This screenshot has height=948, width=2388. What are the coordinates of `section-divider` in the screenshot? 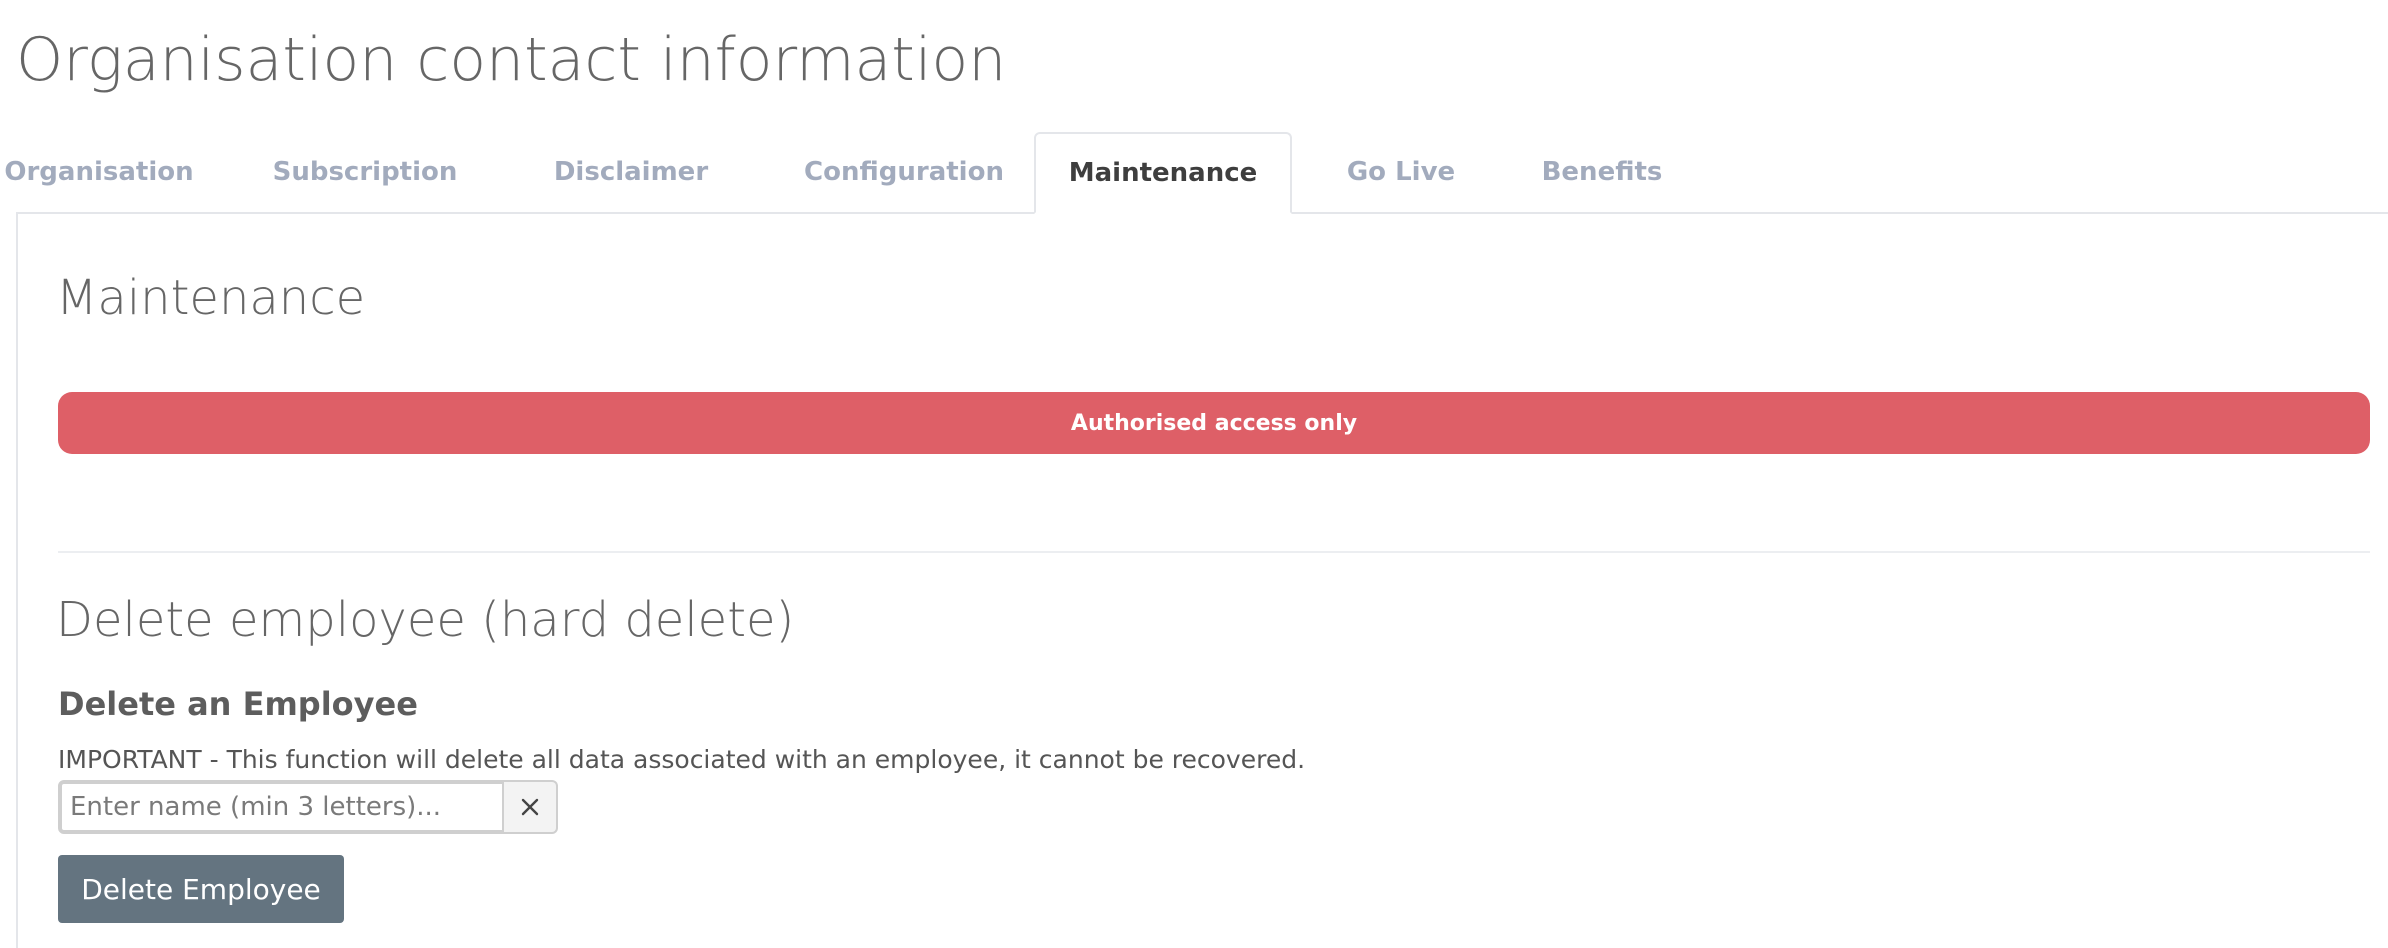 It's located at (1214, 552).